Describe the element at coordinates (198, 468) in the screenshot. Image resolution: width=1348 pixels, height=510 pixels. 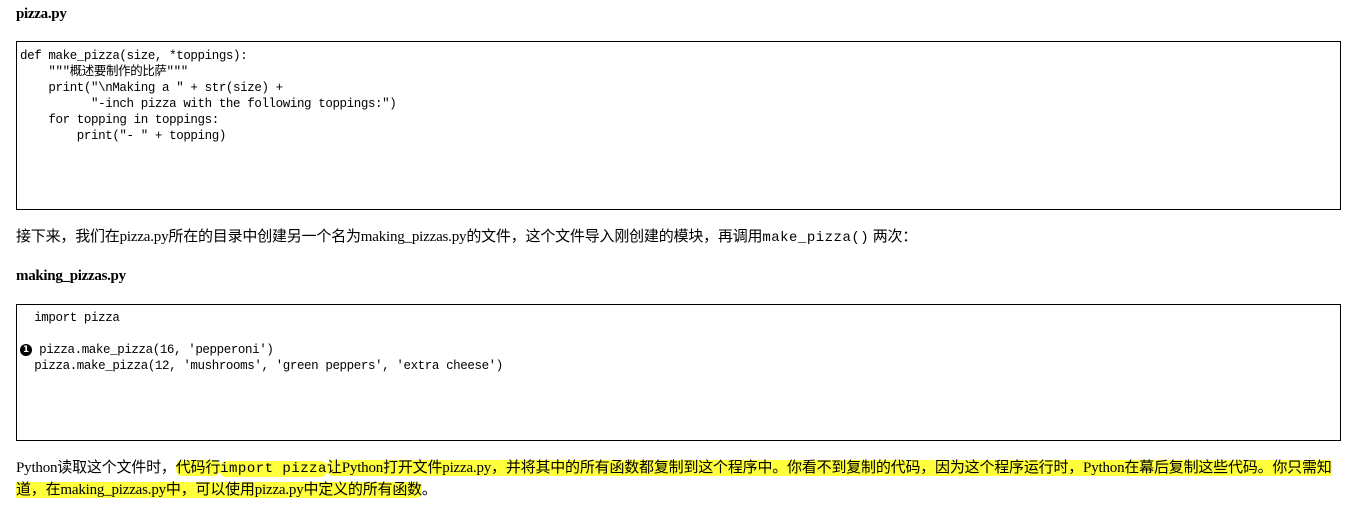
I see `highlight-a: 代码行` at that location.